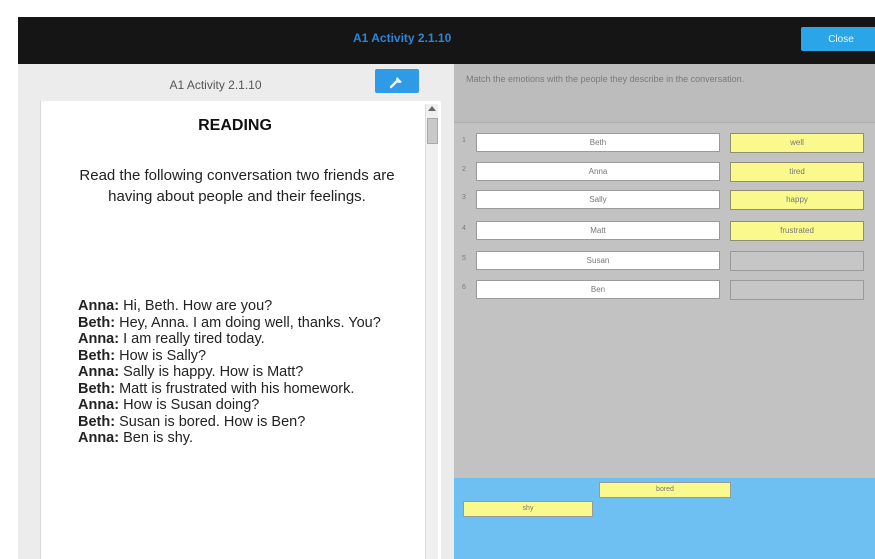 This screenshot has width=875, height=559. I want to click on person-name: Beth, so click(598, 142).